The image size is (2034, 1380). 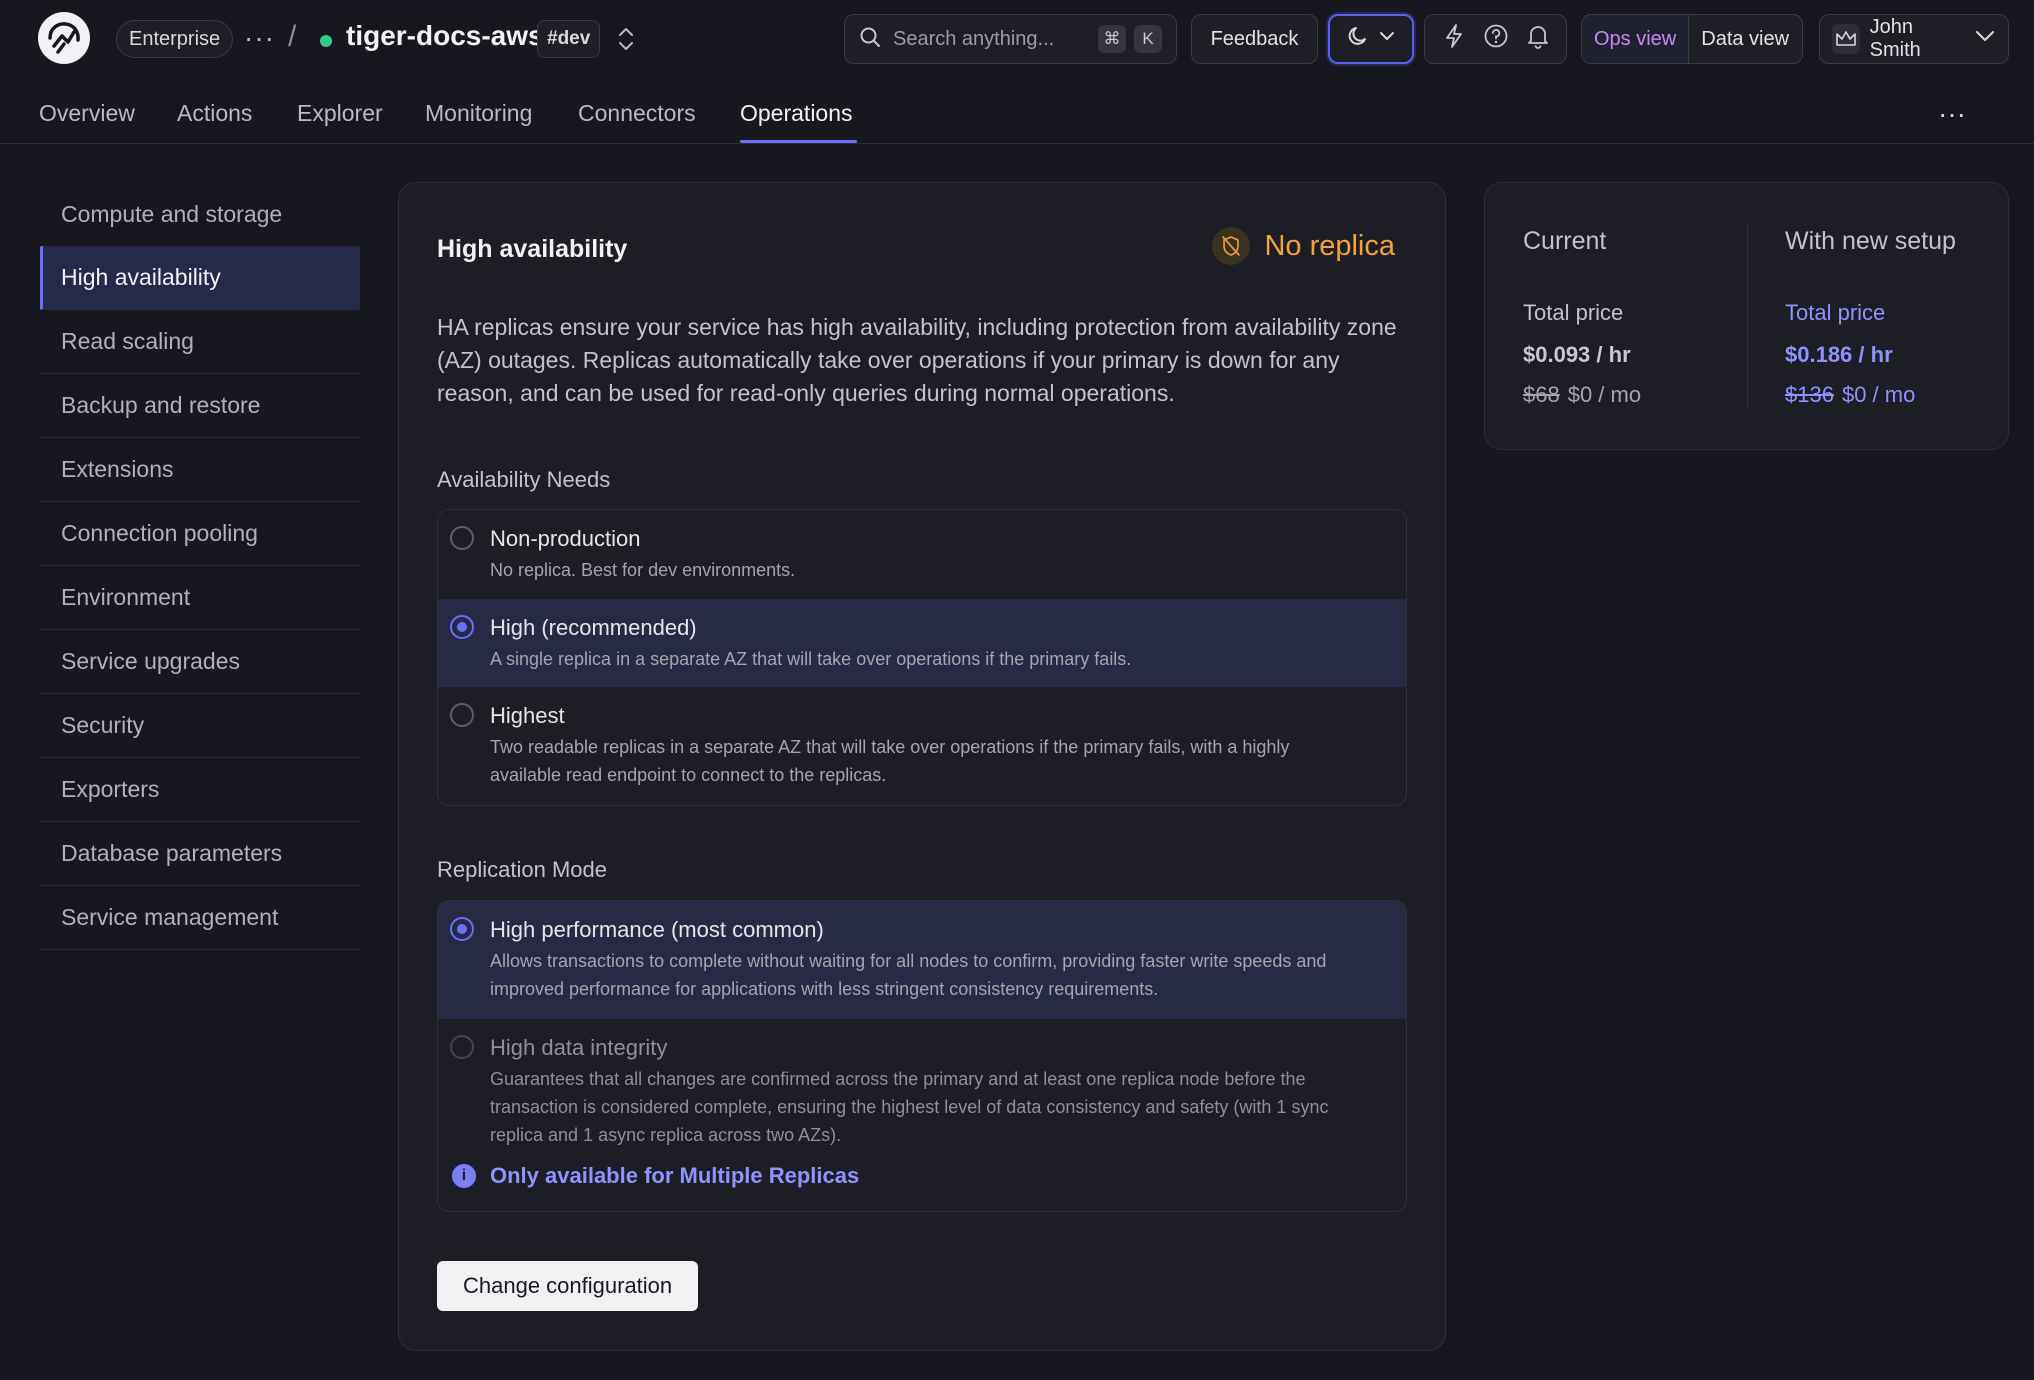 I want to click on sidebar-item-security: Security, so click(x=200, y=726).